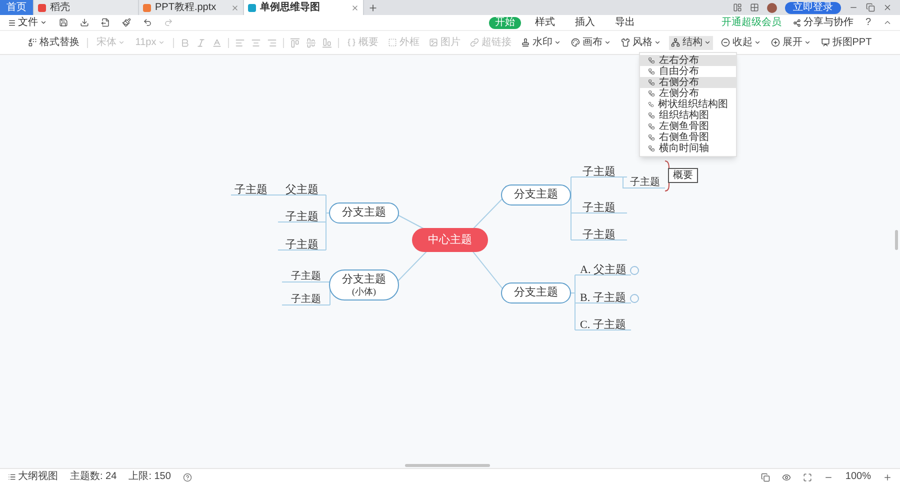  I want to click on topic-label: A. 父主题, so click(603, 270).